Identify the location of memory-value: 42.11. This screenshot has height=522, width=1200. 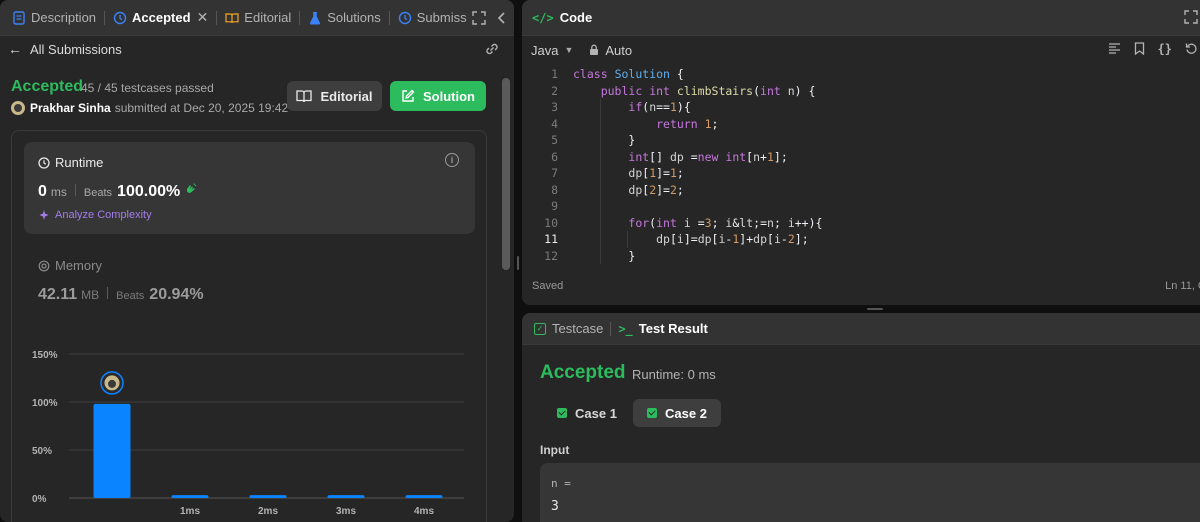
(58, 294).